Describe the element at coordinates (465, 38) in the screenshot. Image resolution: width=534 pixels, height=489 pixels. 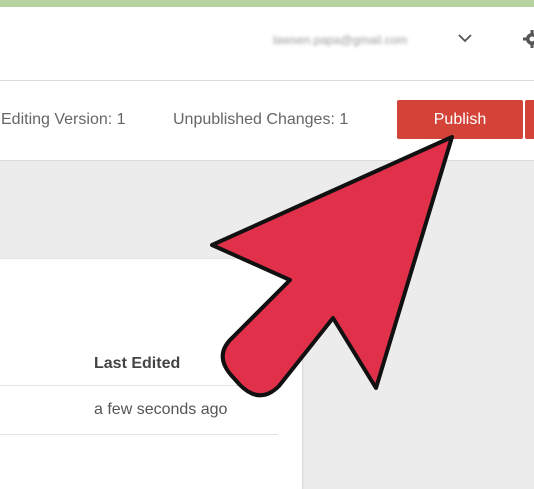
I see `chevron-down-icon` at that location.